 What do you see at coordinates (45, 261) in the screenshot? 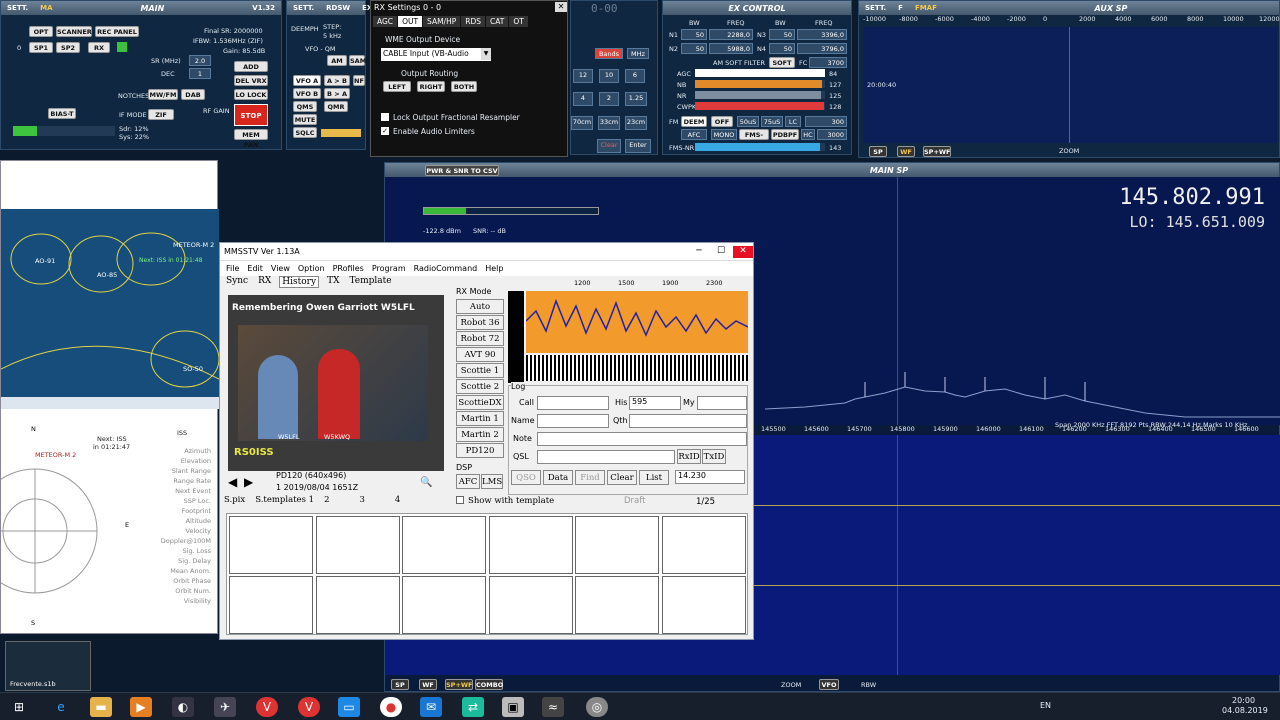
I see `sat-ao91: AO-91` at bounding box center [45, 261].